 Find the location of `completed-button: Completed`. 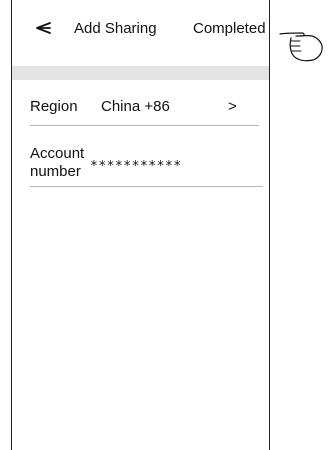

completed-button: Completed is located at coordinates (229, 29).